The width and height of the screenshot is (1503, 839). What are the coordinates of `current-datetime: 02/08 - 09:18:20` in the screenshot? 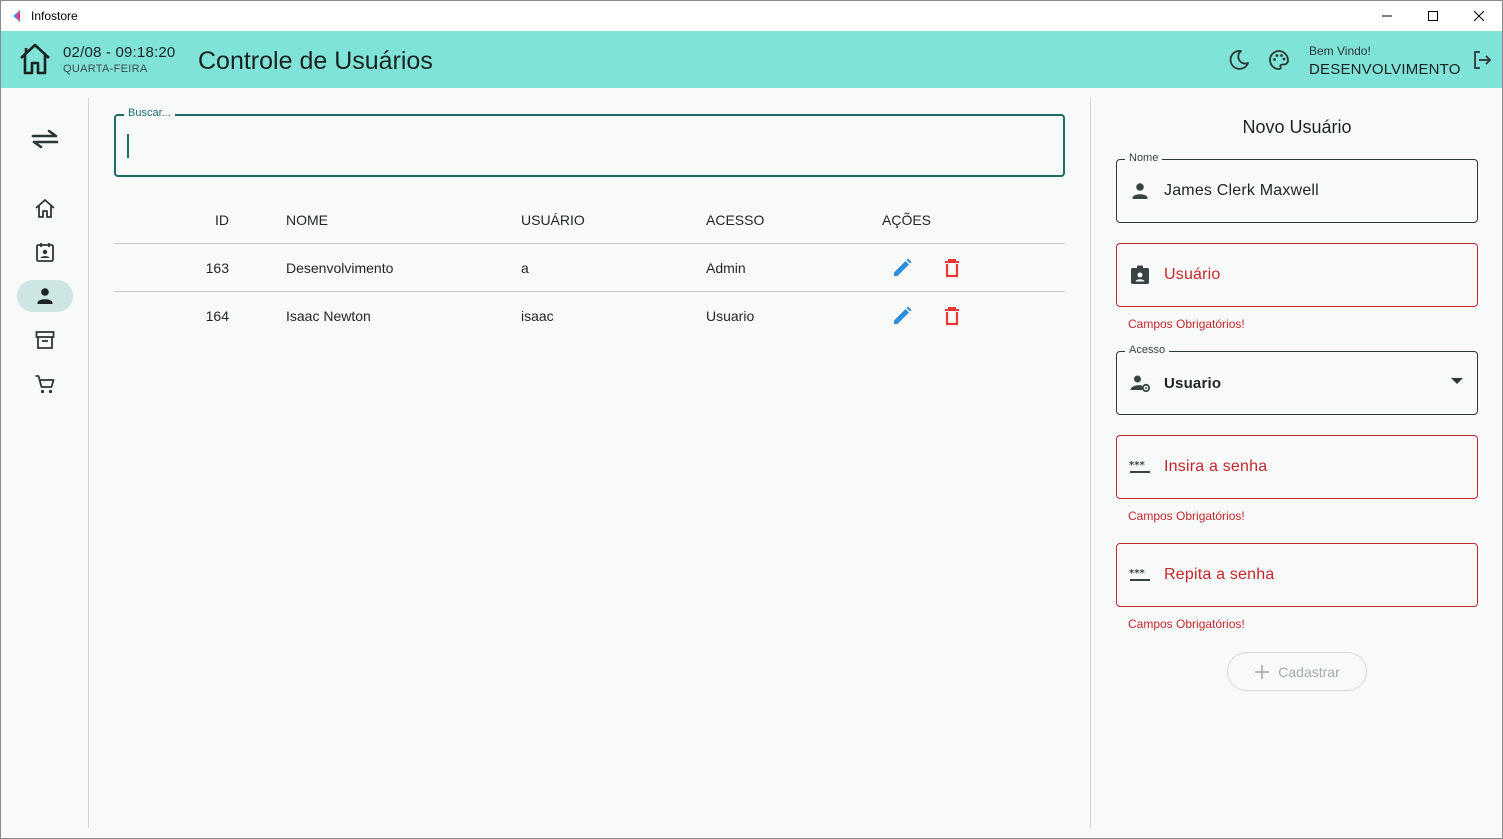 It's located at (119, 52).